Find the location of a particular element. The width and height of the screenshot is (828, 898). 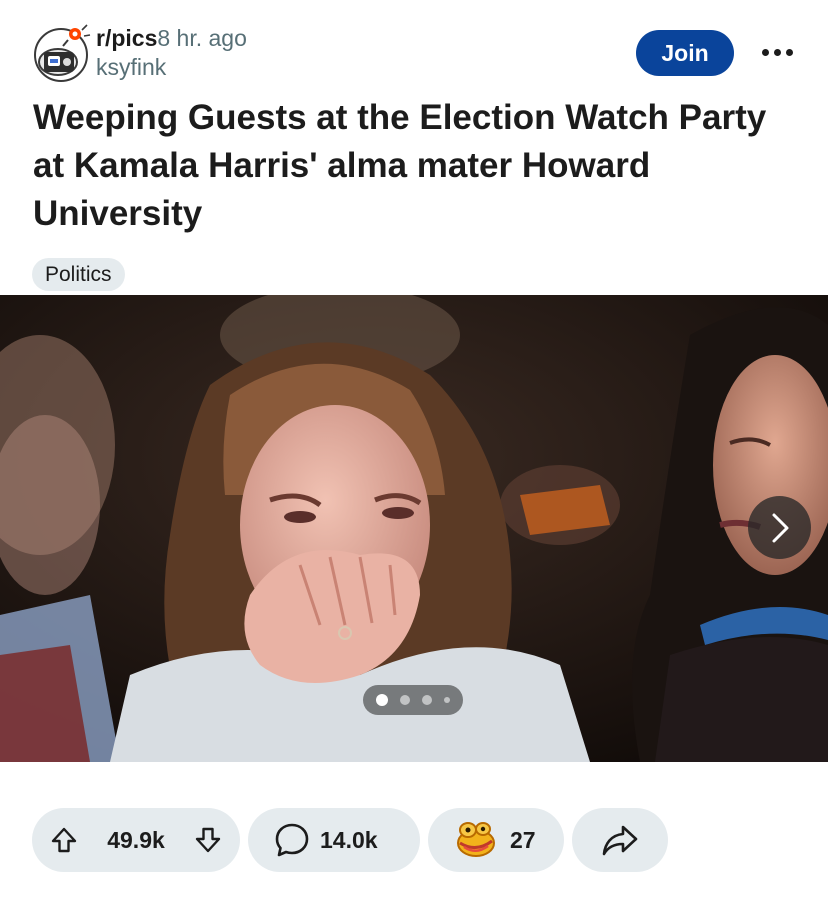

share-arrow-icon is located at coordinates (620, 840).